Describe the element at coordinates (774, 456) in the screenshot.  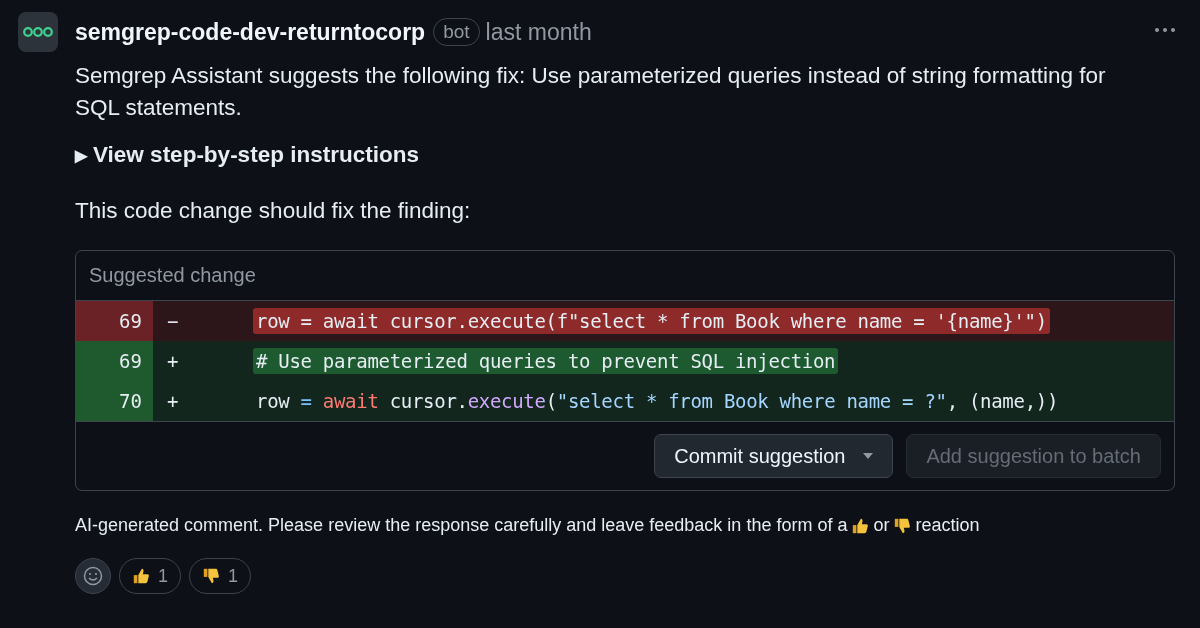
I see `commit-button: Commit suggestion` at that location.